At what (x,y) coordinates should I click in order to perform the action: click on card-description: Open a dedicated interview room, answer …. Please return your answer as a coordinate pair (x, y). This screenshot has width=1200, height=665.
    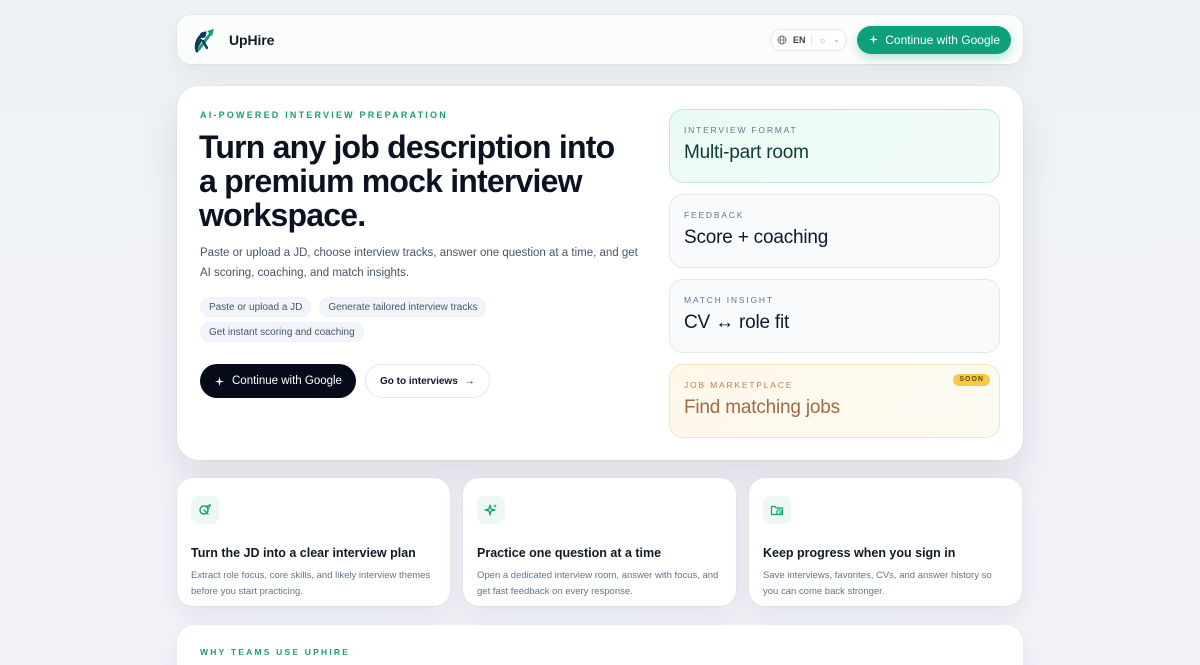
    Looking at the image, I should click on (598, 583).